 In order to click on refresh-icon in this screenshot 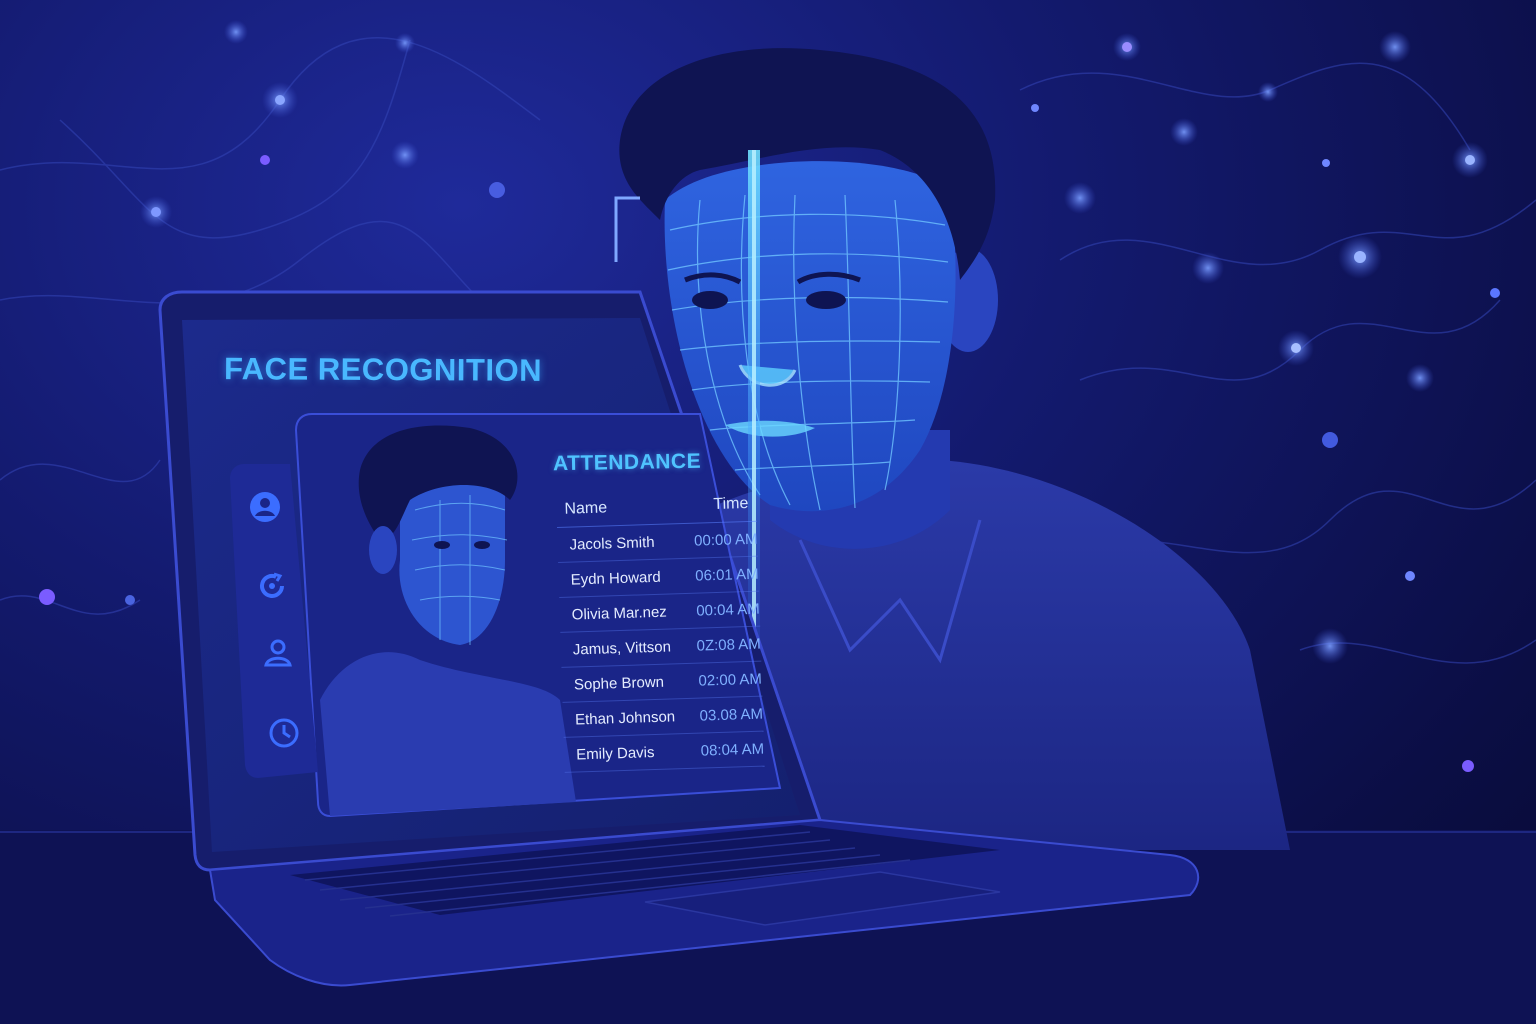, I will do `click(272, 585)`.